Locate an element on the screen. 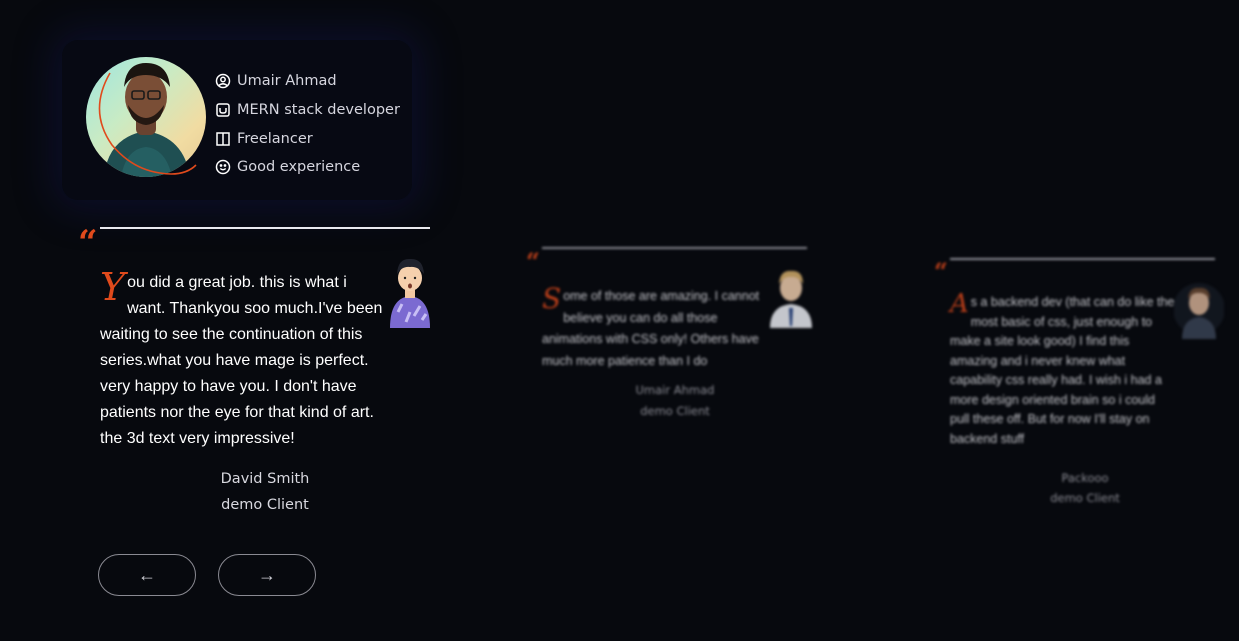 Image resolution: width=1239 pixels, height=641 pixels. prev-button: ← is located at coordinates (147, 575).